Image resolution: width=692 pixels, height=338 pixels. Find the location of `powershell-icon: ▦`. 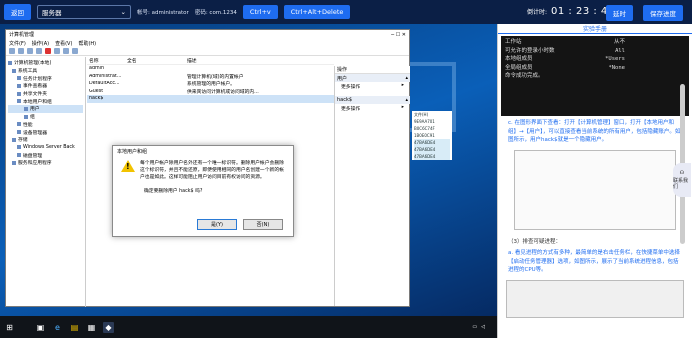

powershell-icon: ▦ is located at coordinates (91, 327).